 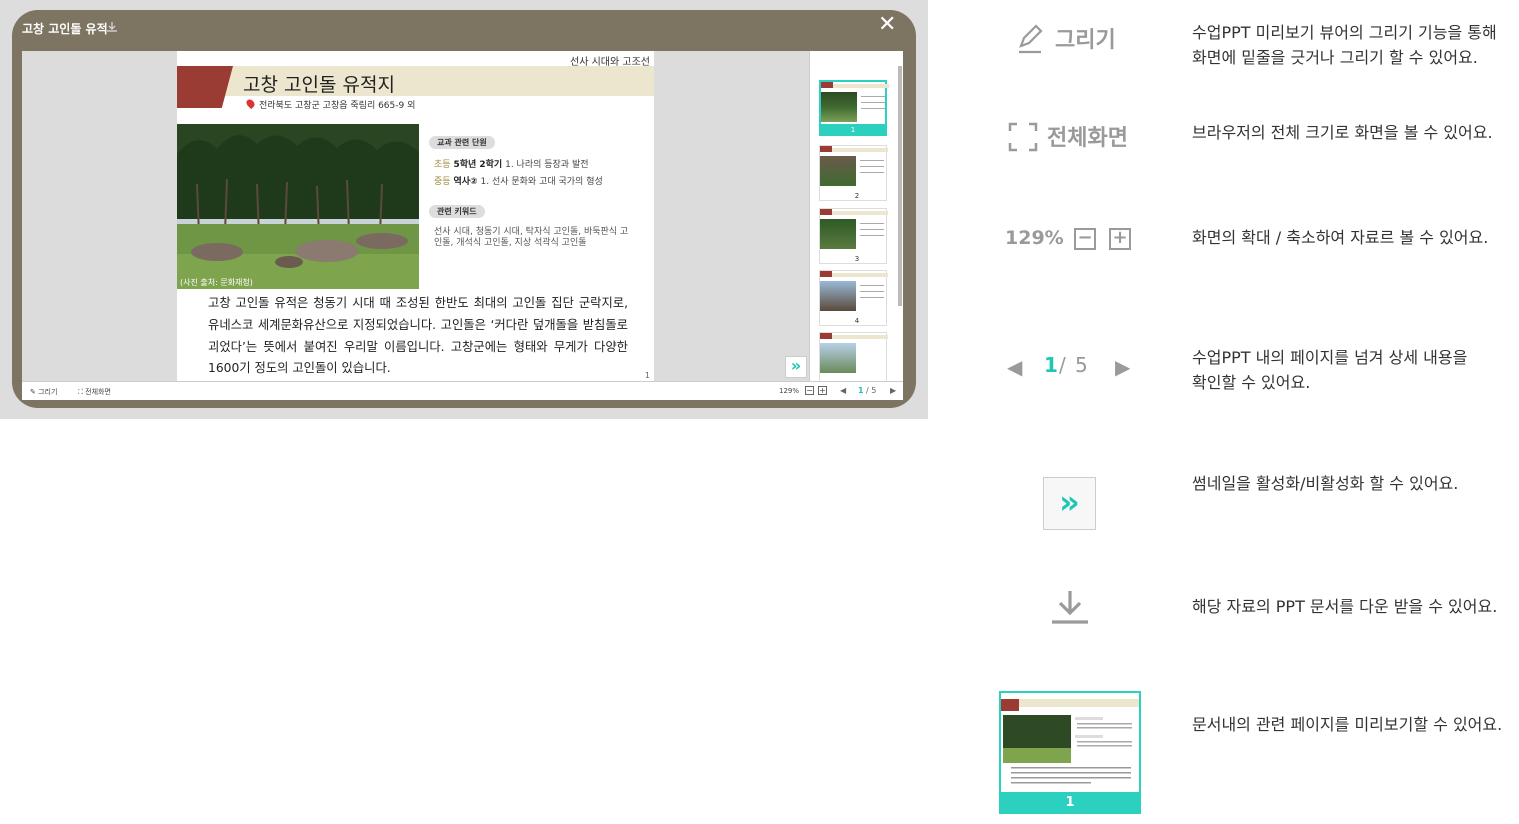 What do you see at coordinates (1031, 39) in the screenshot?
I see `pencil-icon` at bounding box center [1031, 39].